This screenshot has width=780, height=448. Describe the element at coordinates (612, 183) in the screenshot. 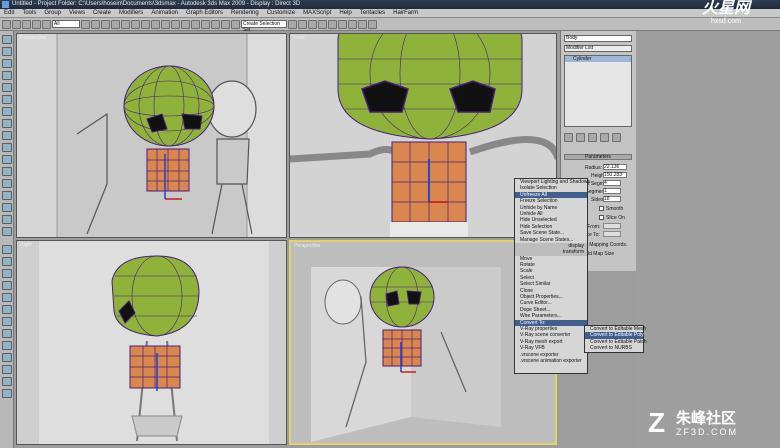

I see `height-segments-field: 4` at that location.